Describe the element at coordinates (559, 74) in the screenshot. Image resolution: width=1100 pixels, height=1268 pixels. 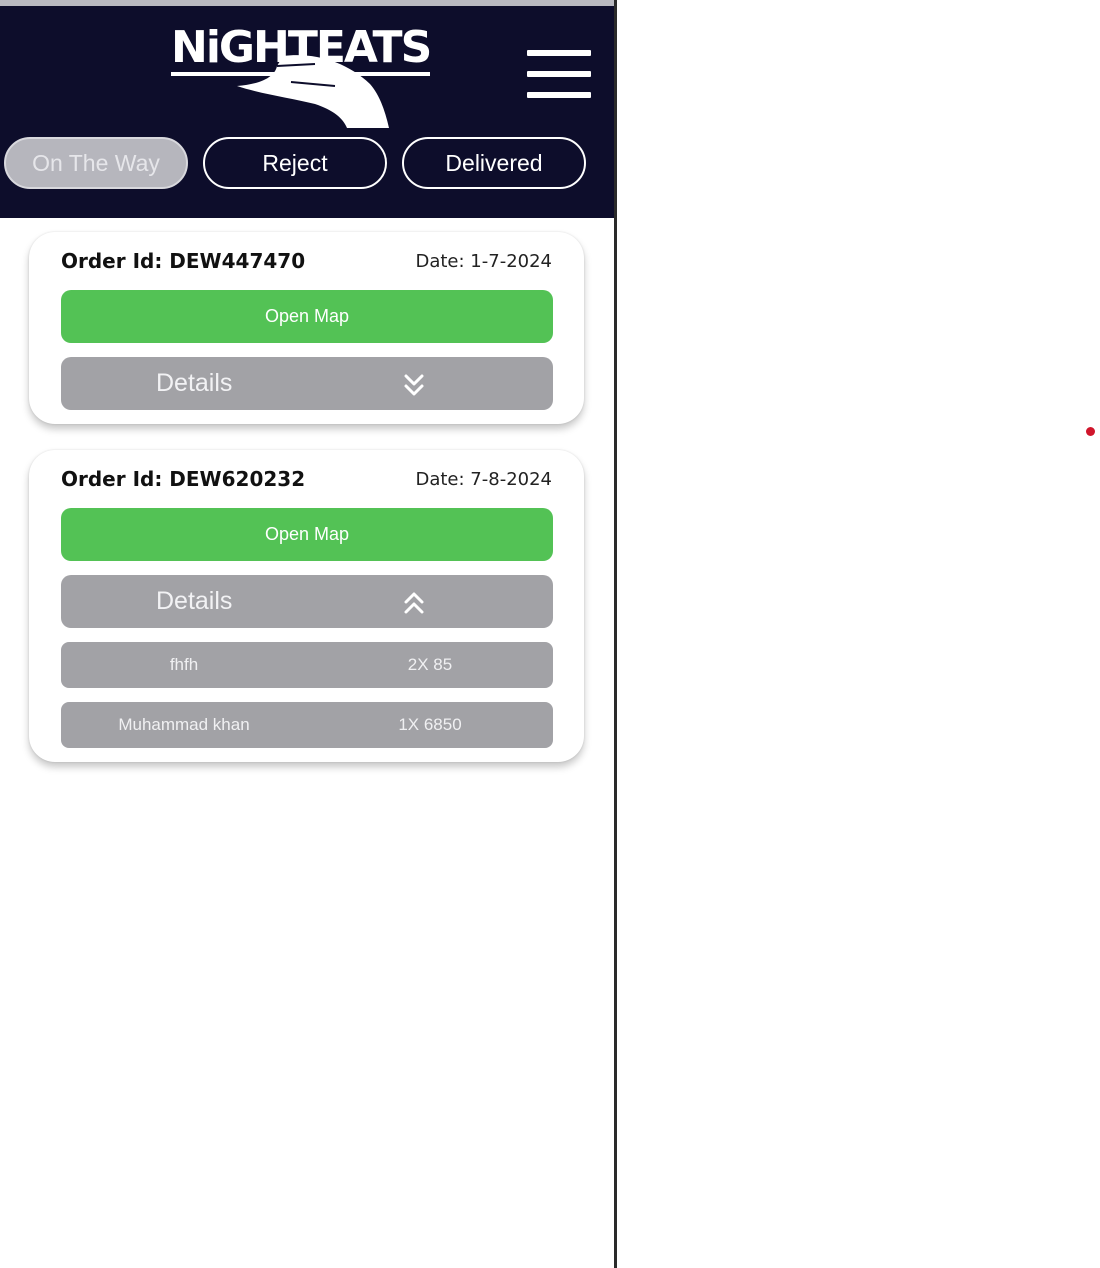
I see `hamburger-menu-icon` at that location.